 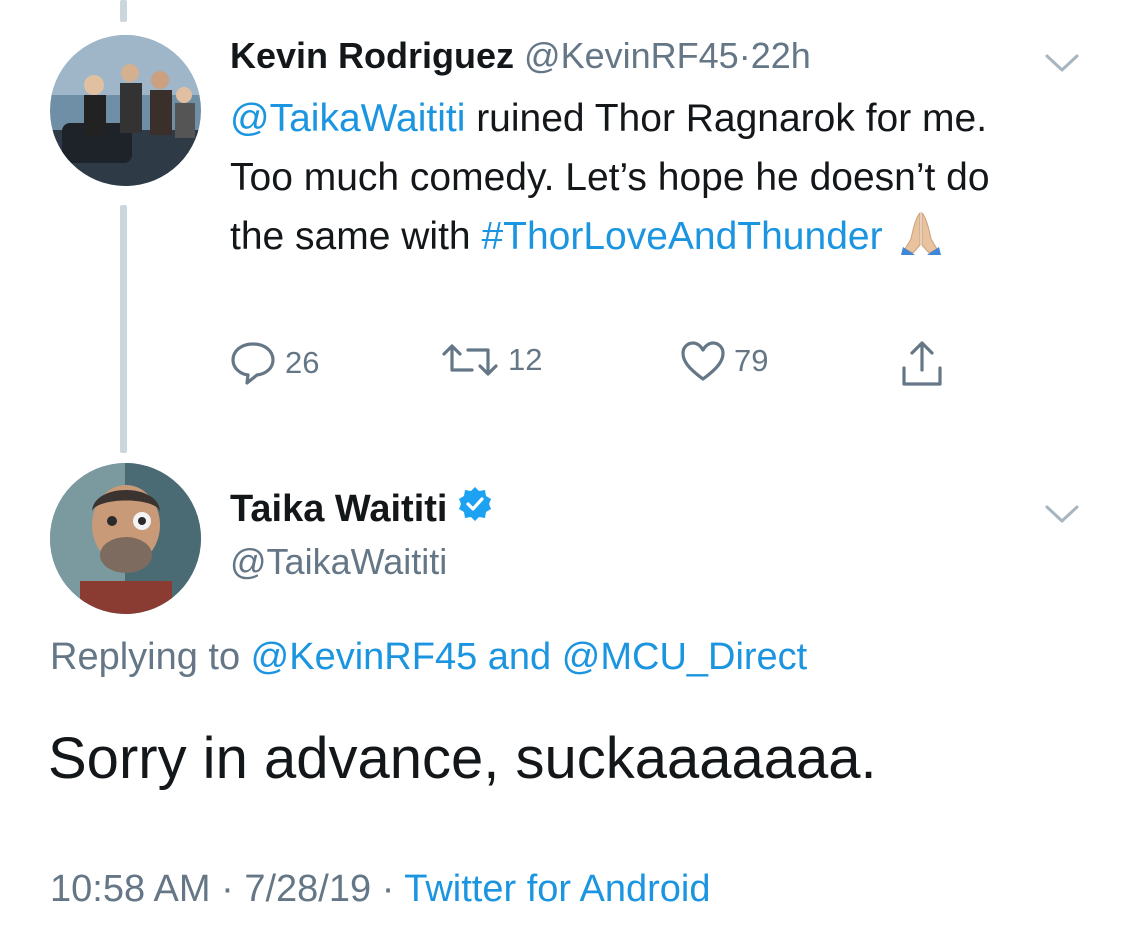 I want to click on reply-to-link-1: @KevinRF45, so click(x=364, y=657).